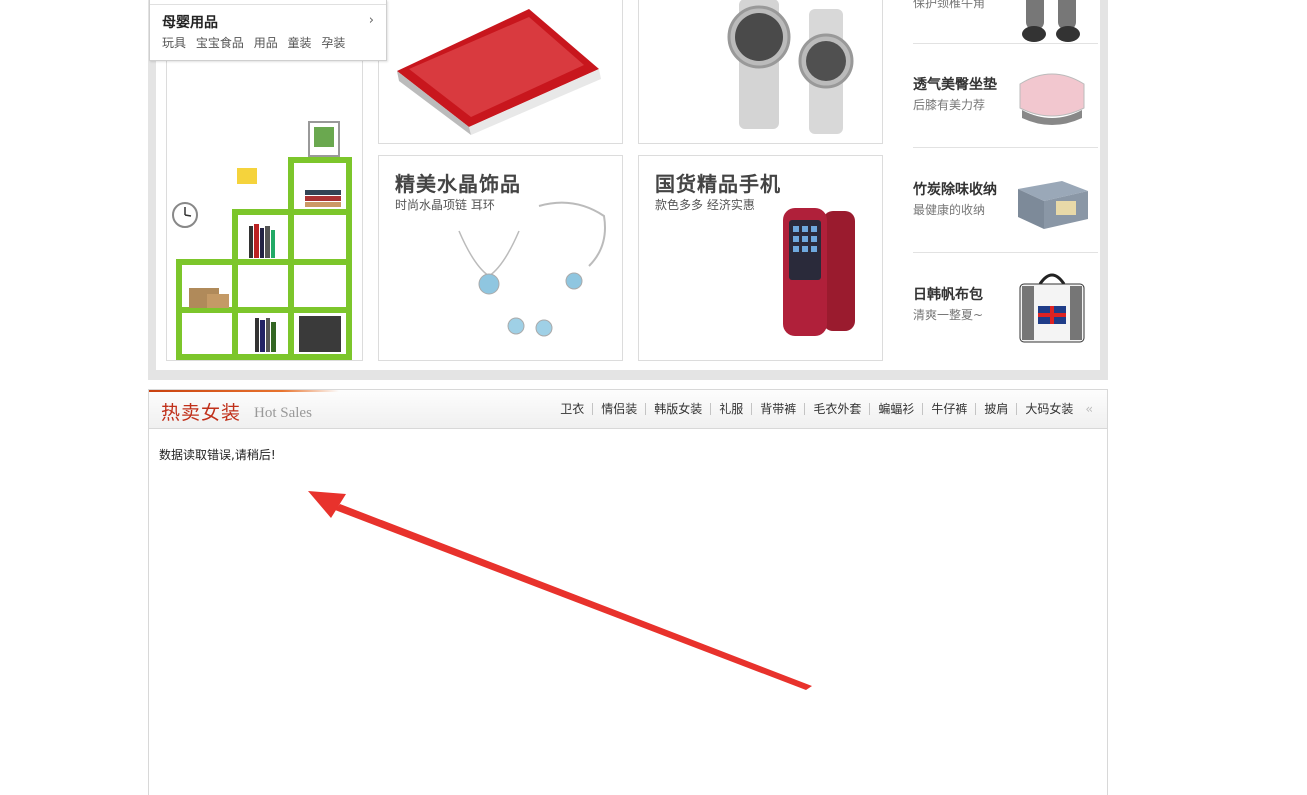 The image size is (1307, 795). Describe the element at coordinates (1005, 201) in the screenshot. I see `side-promo-storage: 竹炭除味收纳 最健康的收纳` at that location.